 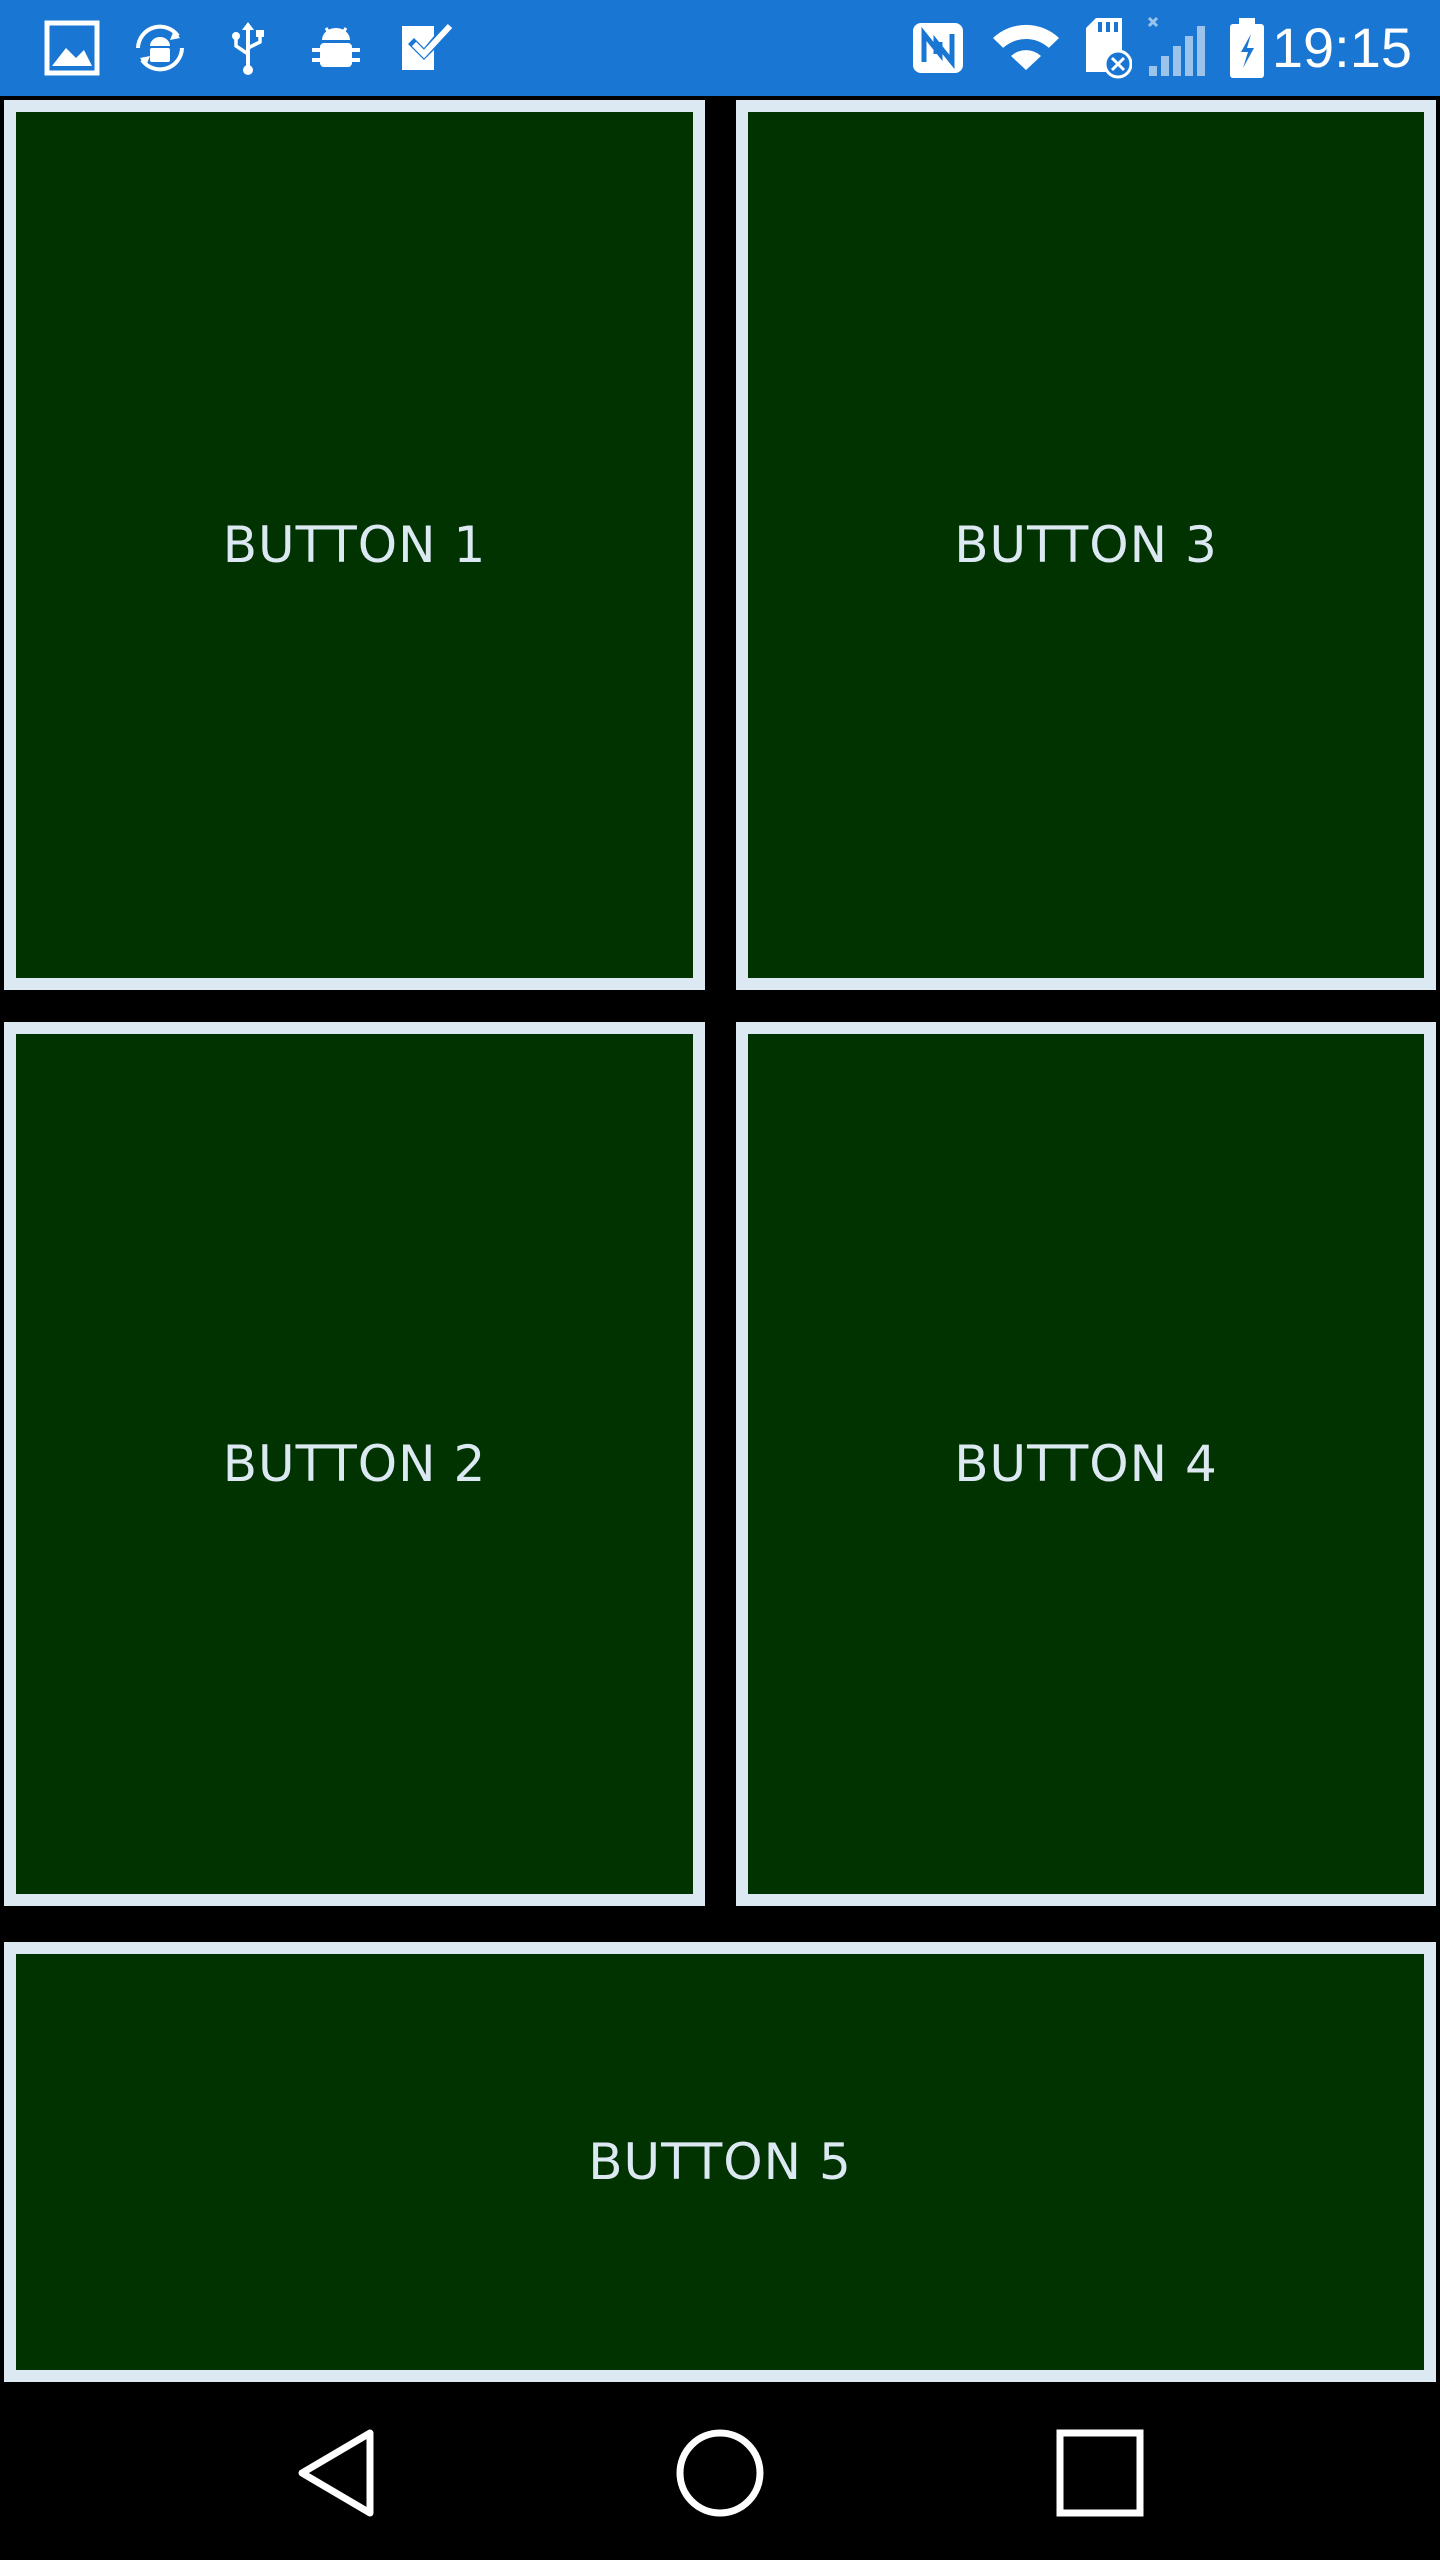 I want to click on signal-no-service-icon, so click(x=1177, y=48).